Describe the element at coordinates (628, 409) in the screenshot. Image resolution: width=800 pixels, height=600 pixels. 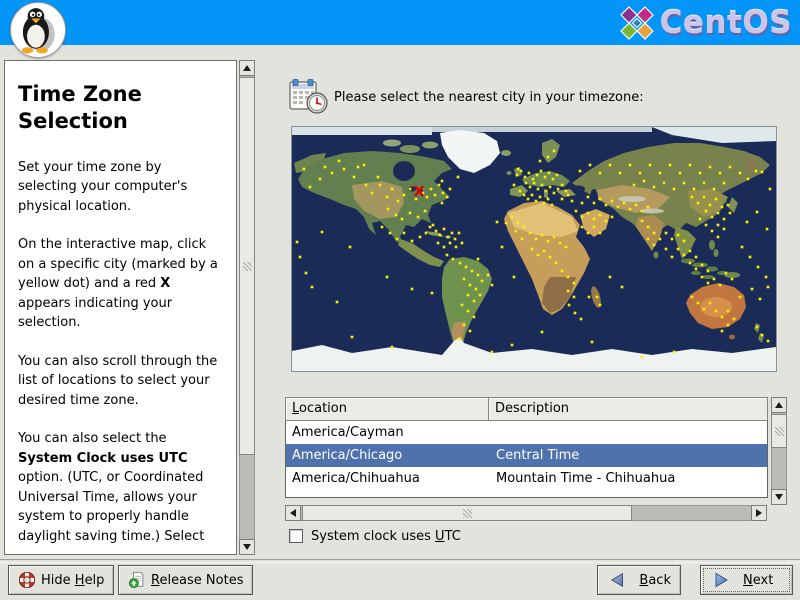
I see `column-header-description: Description` at that location.